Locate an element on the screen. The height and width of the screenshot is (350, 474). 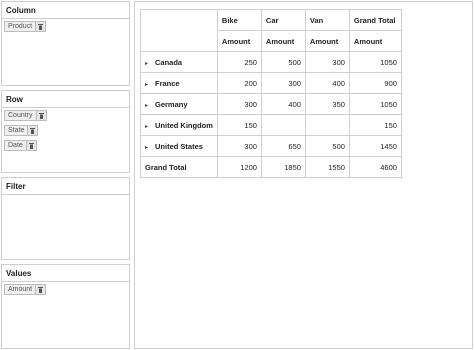
field-chip-product: Product is located at coordinates (25, 26).